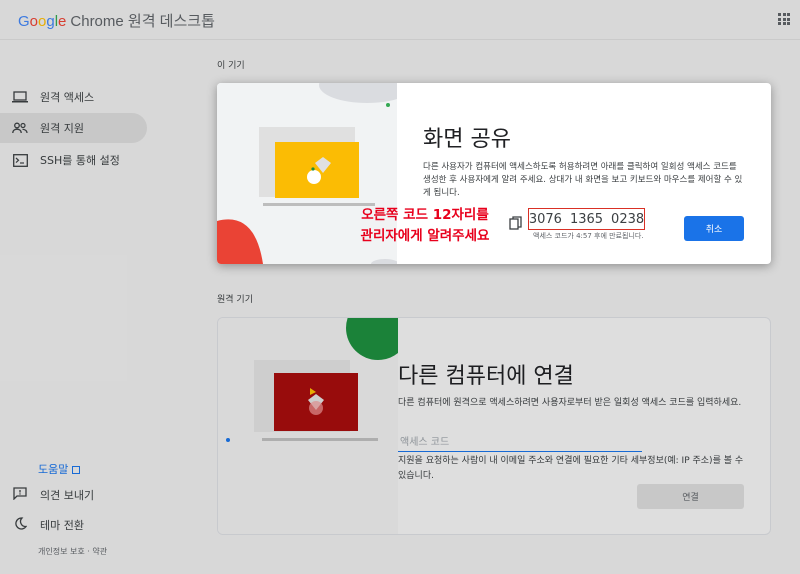  I want to click on sidebar-item-ssh-setup: SSH를 통해 설정, so click(73, 160).